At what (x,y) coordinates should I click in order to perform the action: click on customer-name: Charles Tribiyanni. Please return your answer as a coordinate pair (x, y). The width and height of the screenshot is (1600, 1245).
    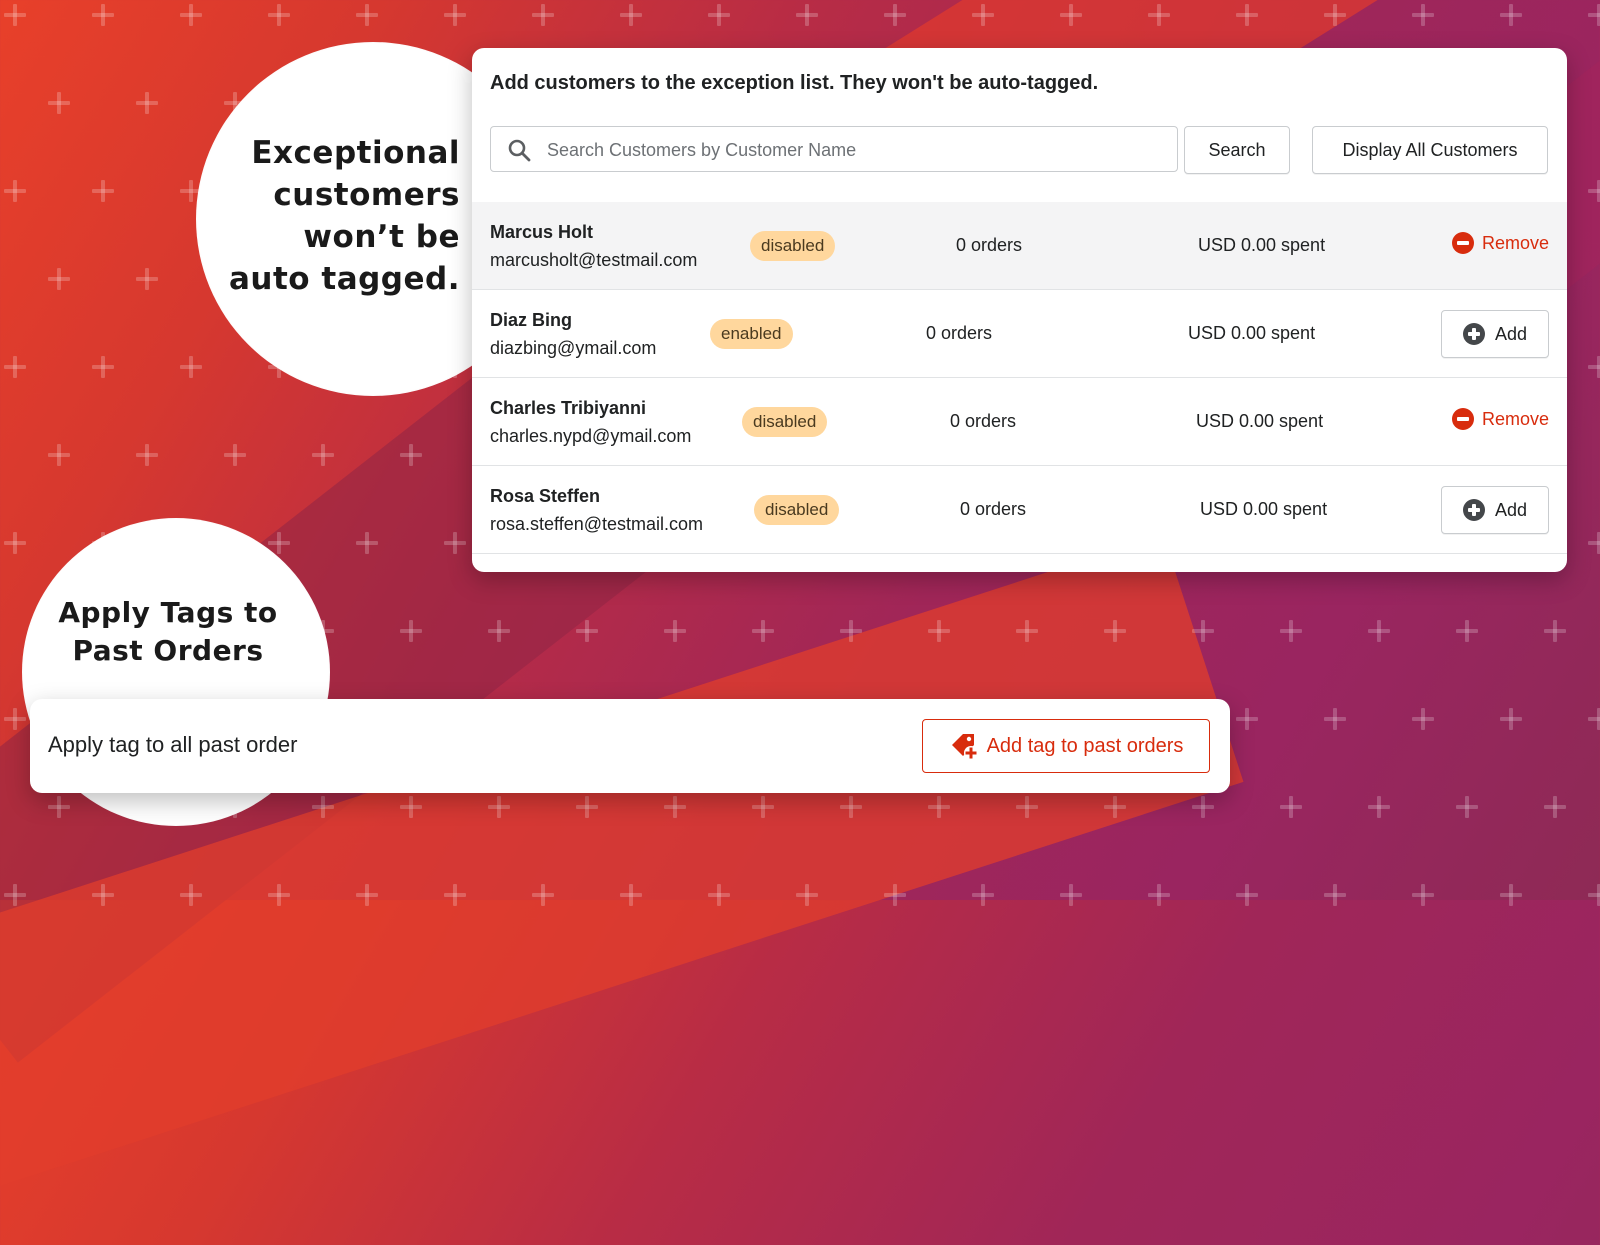
    Looking at the image, I should click on (568, 408).